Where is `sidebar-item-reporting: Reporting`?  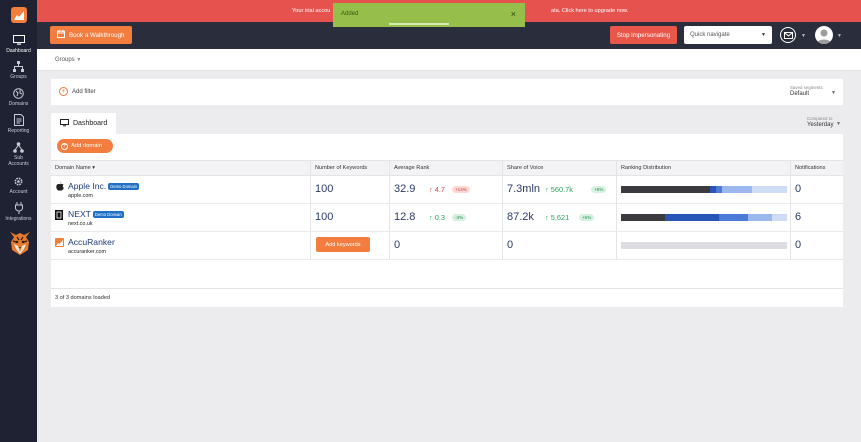 sidebar-item-reporting: Reporting is located at coordinates (18, 124).